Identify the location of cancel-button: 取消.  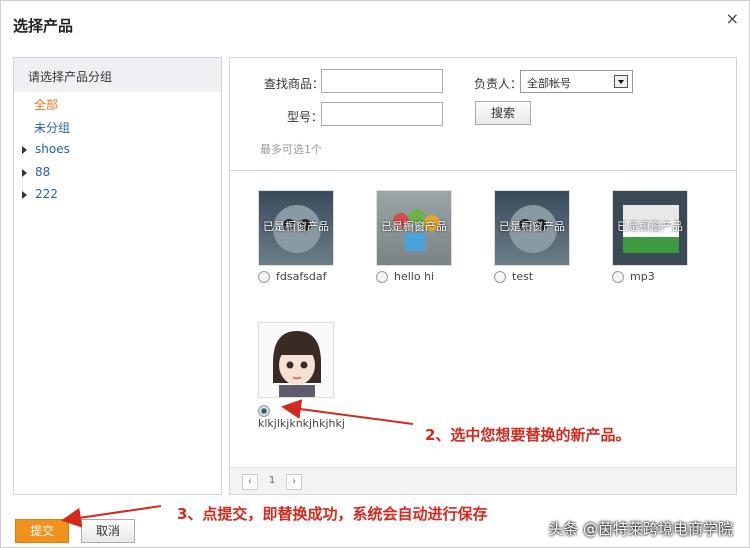
(108, 531).